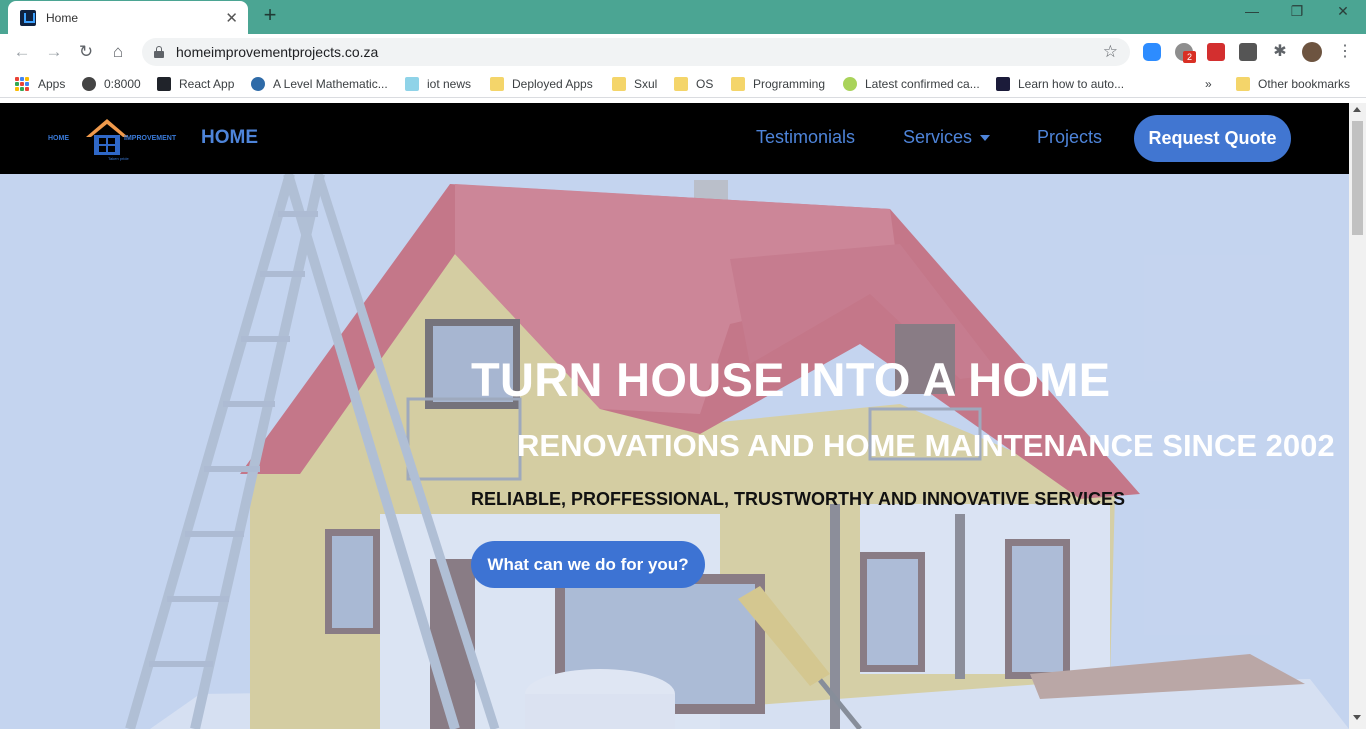  I want to click on menu-kebab-icon: ⋮, so click(1345, 52).